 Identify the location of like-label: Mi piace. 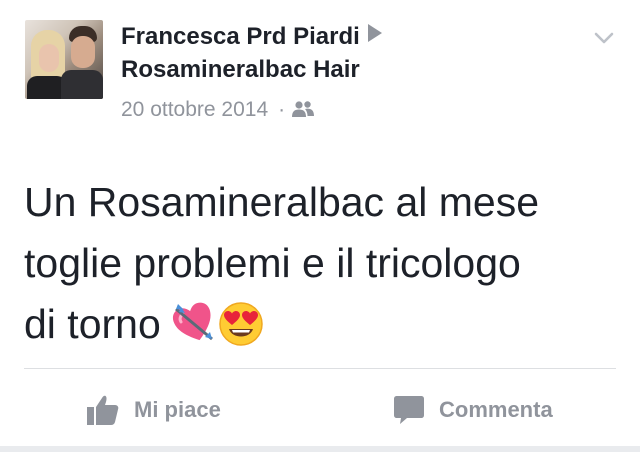
(177, 409).